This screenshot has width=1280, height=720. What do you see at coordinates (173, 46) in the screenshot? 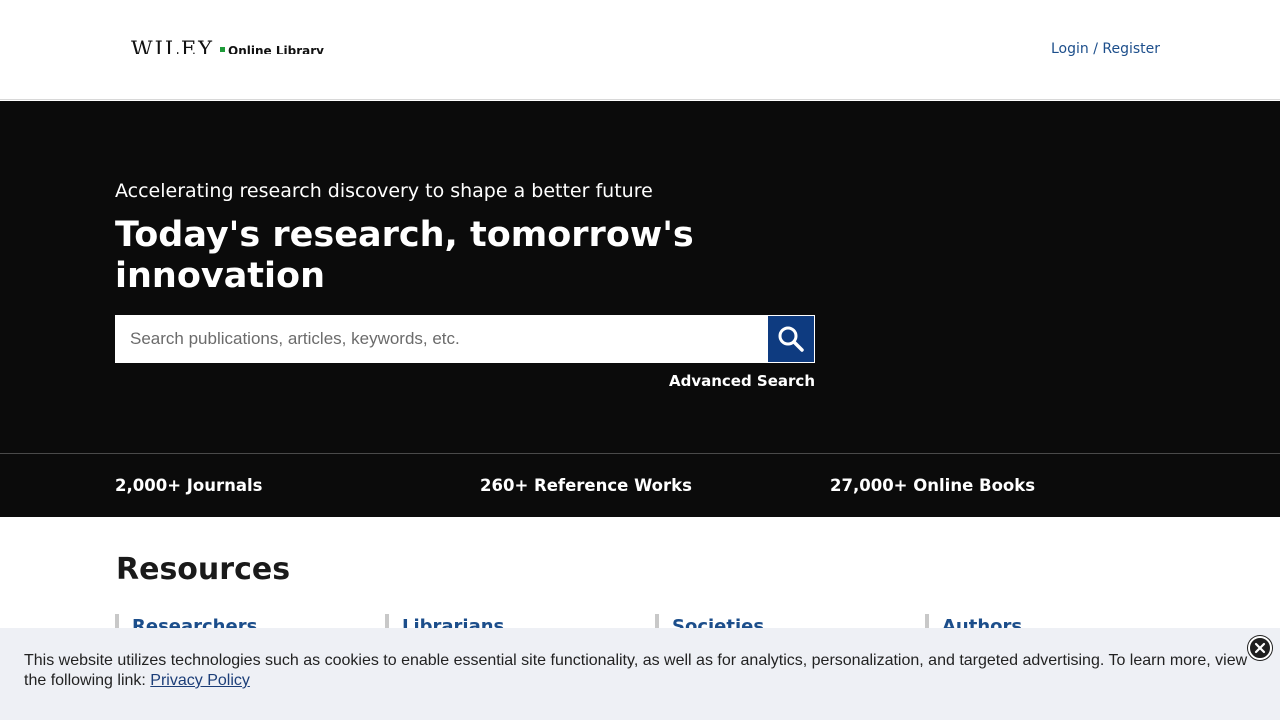
I see `logo-brand-text: WILEY` at bounding box center [173, 46].